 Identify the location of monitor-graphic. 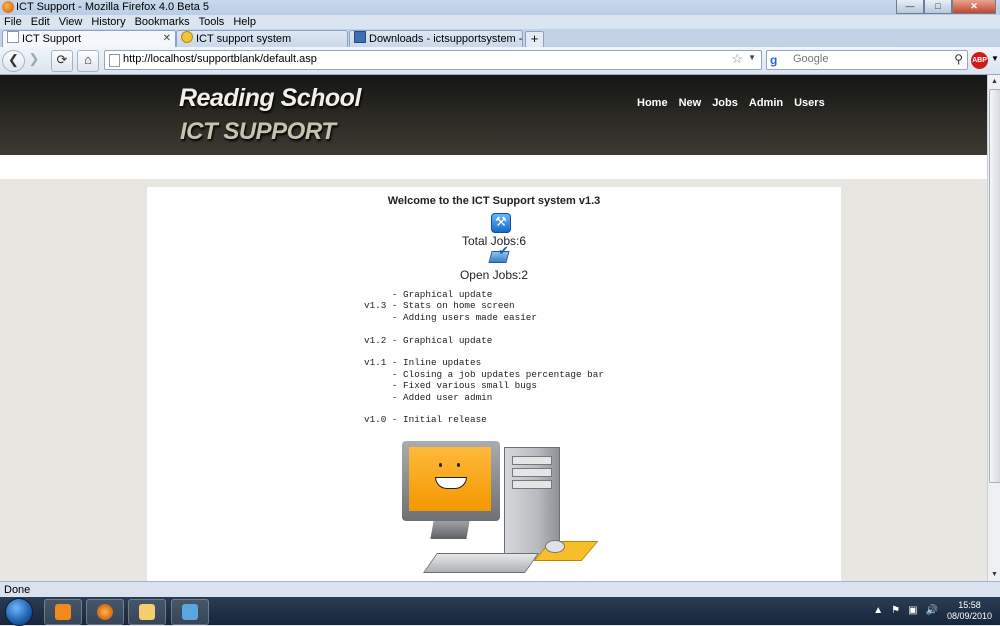
(451, 481).